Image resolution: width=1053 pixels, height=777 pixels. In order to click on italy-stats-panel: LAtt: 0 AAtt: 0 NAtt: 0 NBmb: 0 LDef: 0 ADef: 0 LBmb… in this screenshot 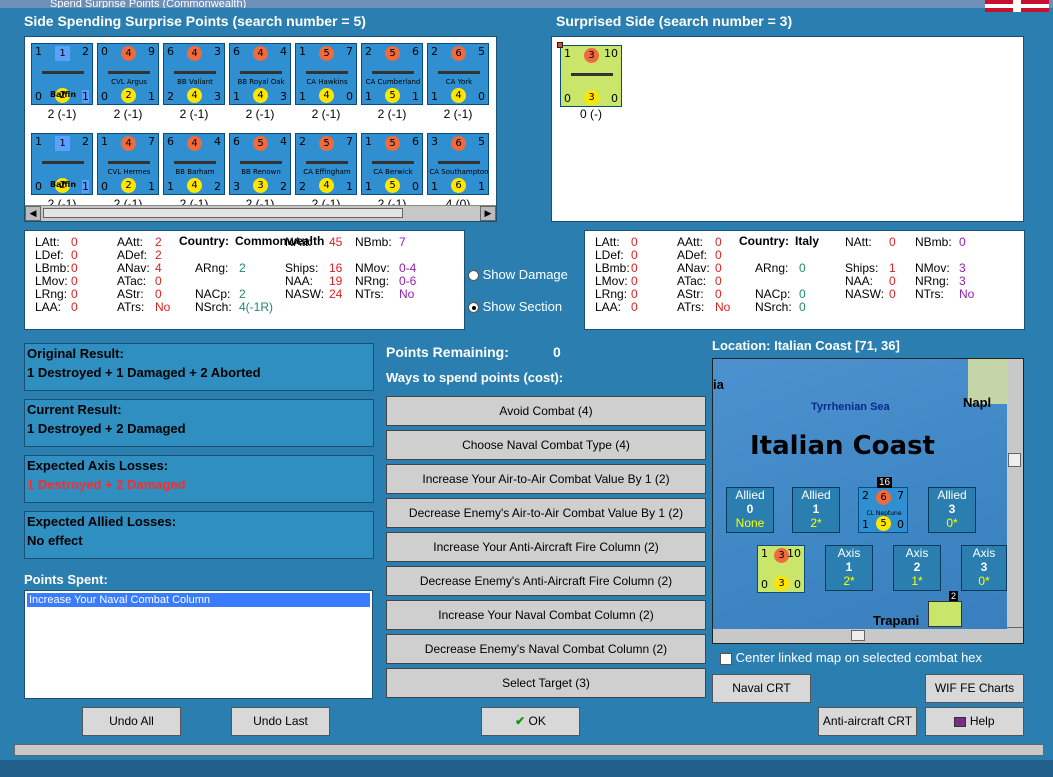, I will do `click(804, 280)`.